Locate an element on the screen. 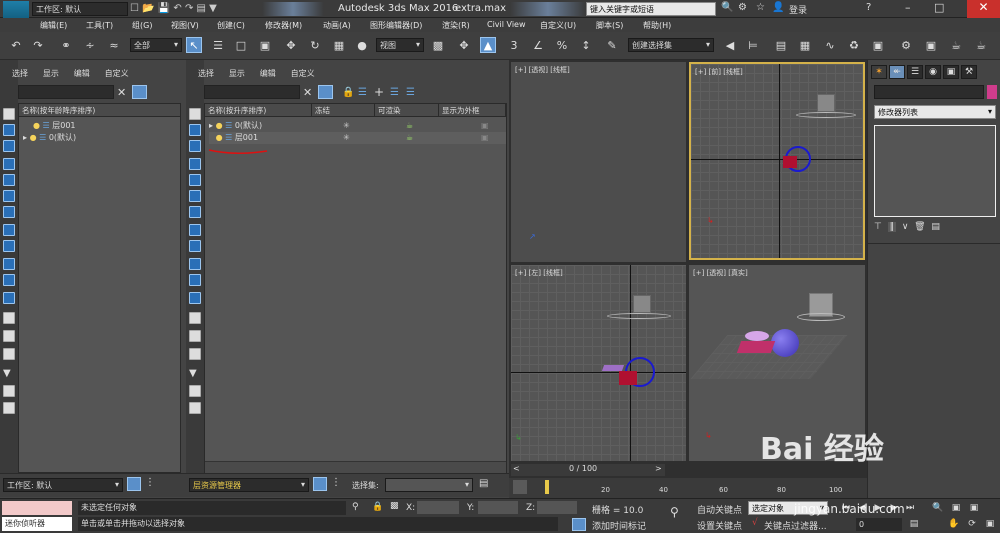  layer-toggle-icon is located at coordinates (134, 484).